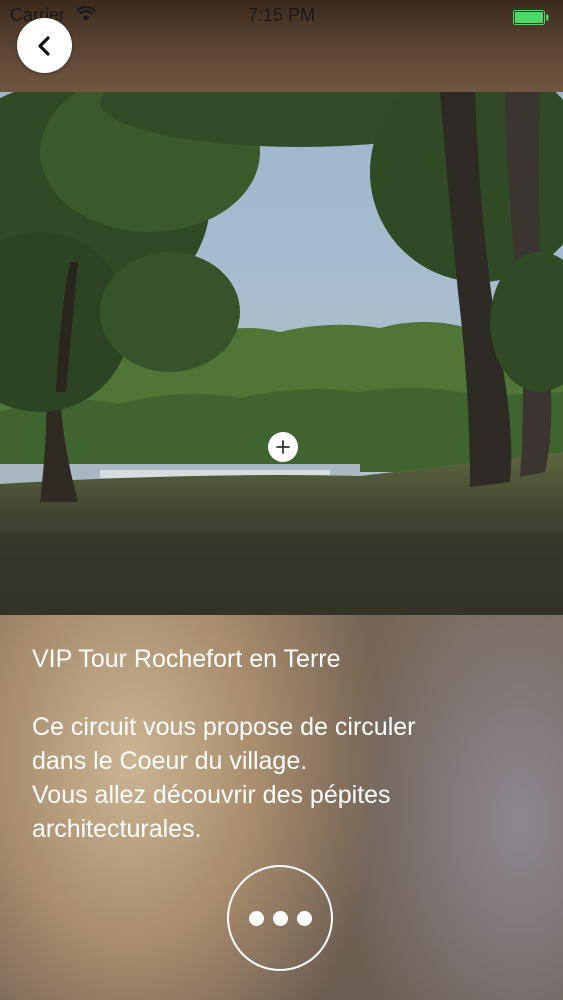 This screenshot has height=1000, width=563. I want to click on status-bar: Carrier 7:15 PM, so click(281, 15).